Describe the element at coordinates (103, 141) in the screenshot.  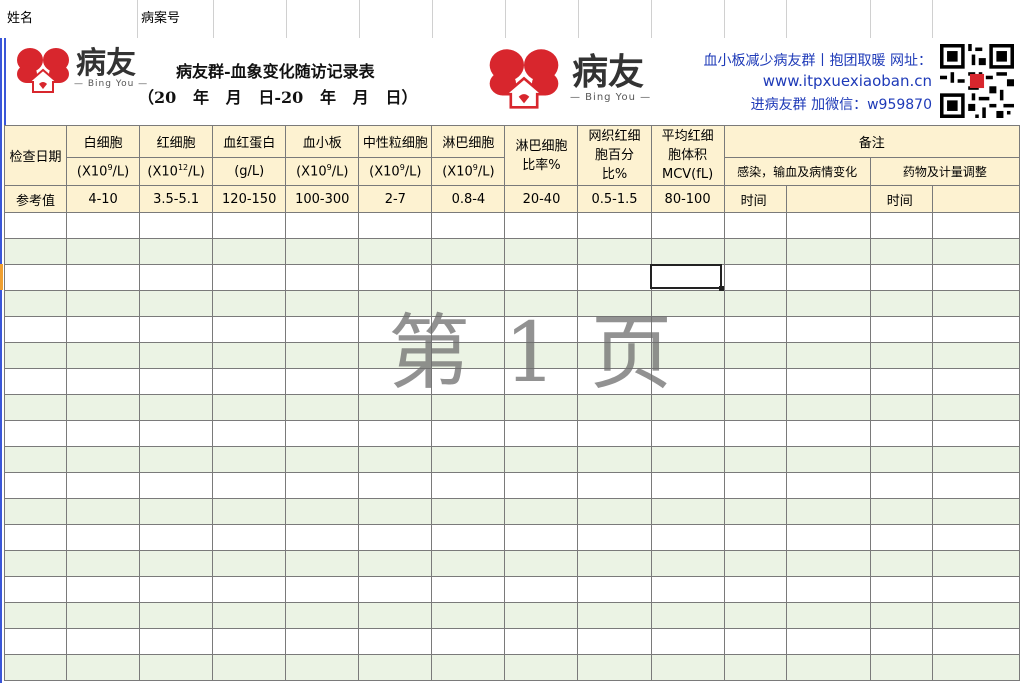
I see `header-wbc: 白细胞` at that location.